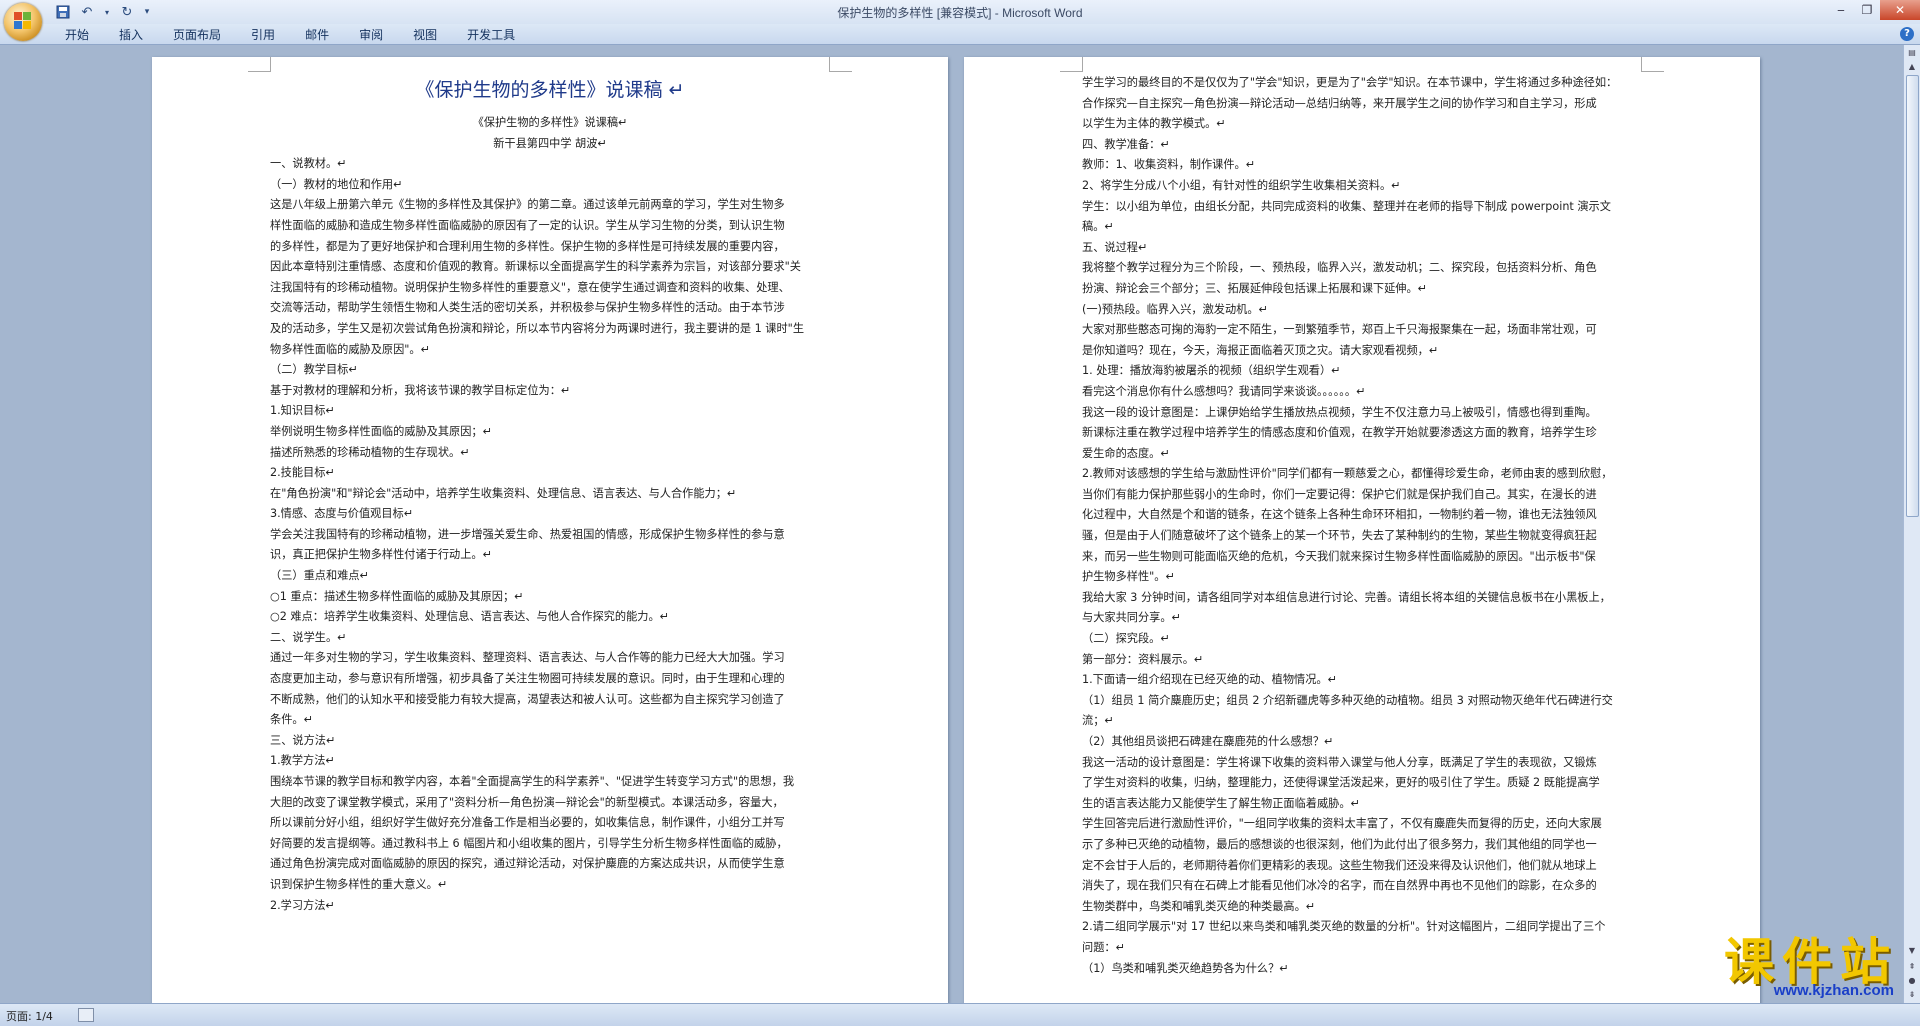 Image resolution: width=1920 pixels, height=1026 pixels. Describe the element at coordinates (77, 35) in the screenshot. I see `ribbon-tab: 开始` at that location.